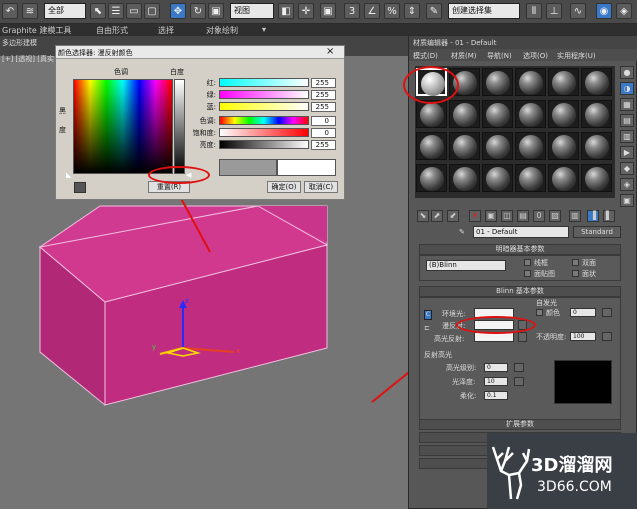 Image resolution: width=637 pixels, height=509 pixels. I want to click on make-preview-icon: ▶, so click(627, 152).